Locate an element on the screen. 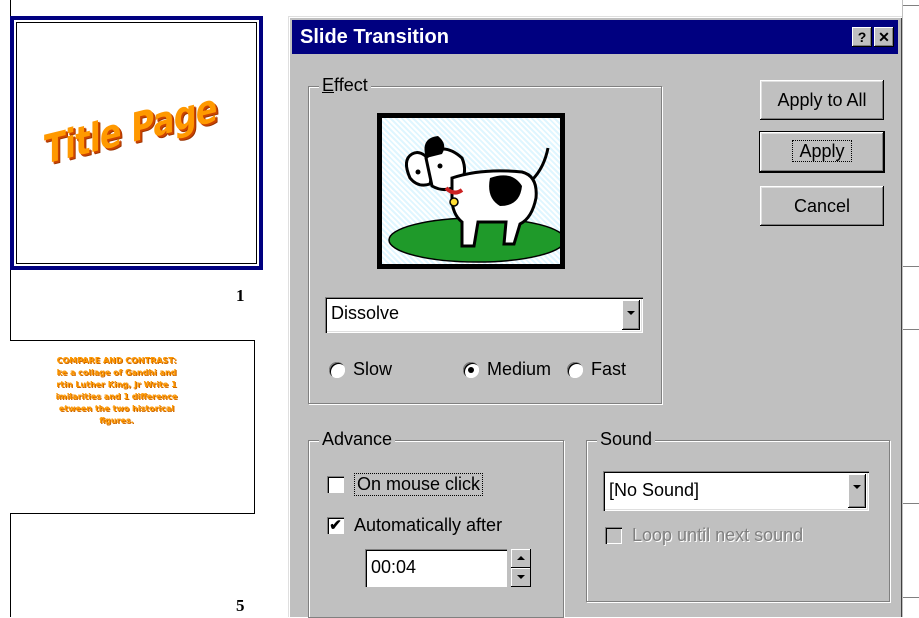 The width and height of the screenshot is (919, 618). sound-selected-value: [No Sound] is located at coordinates (654, 490).